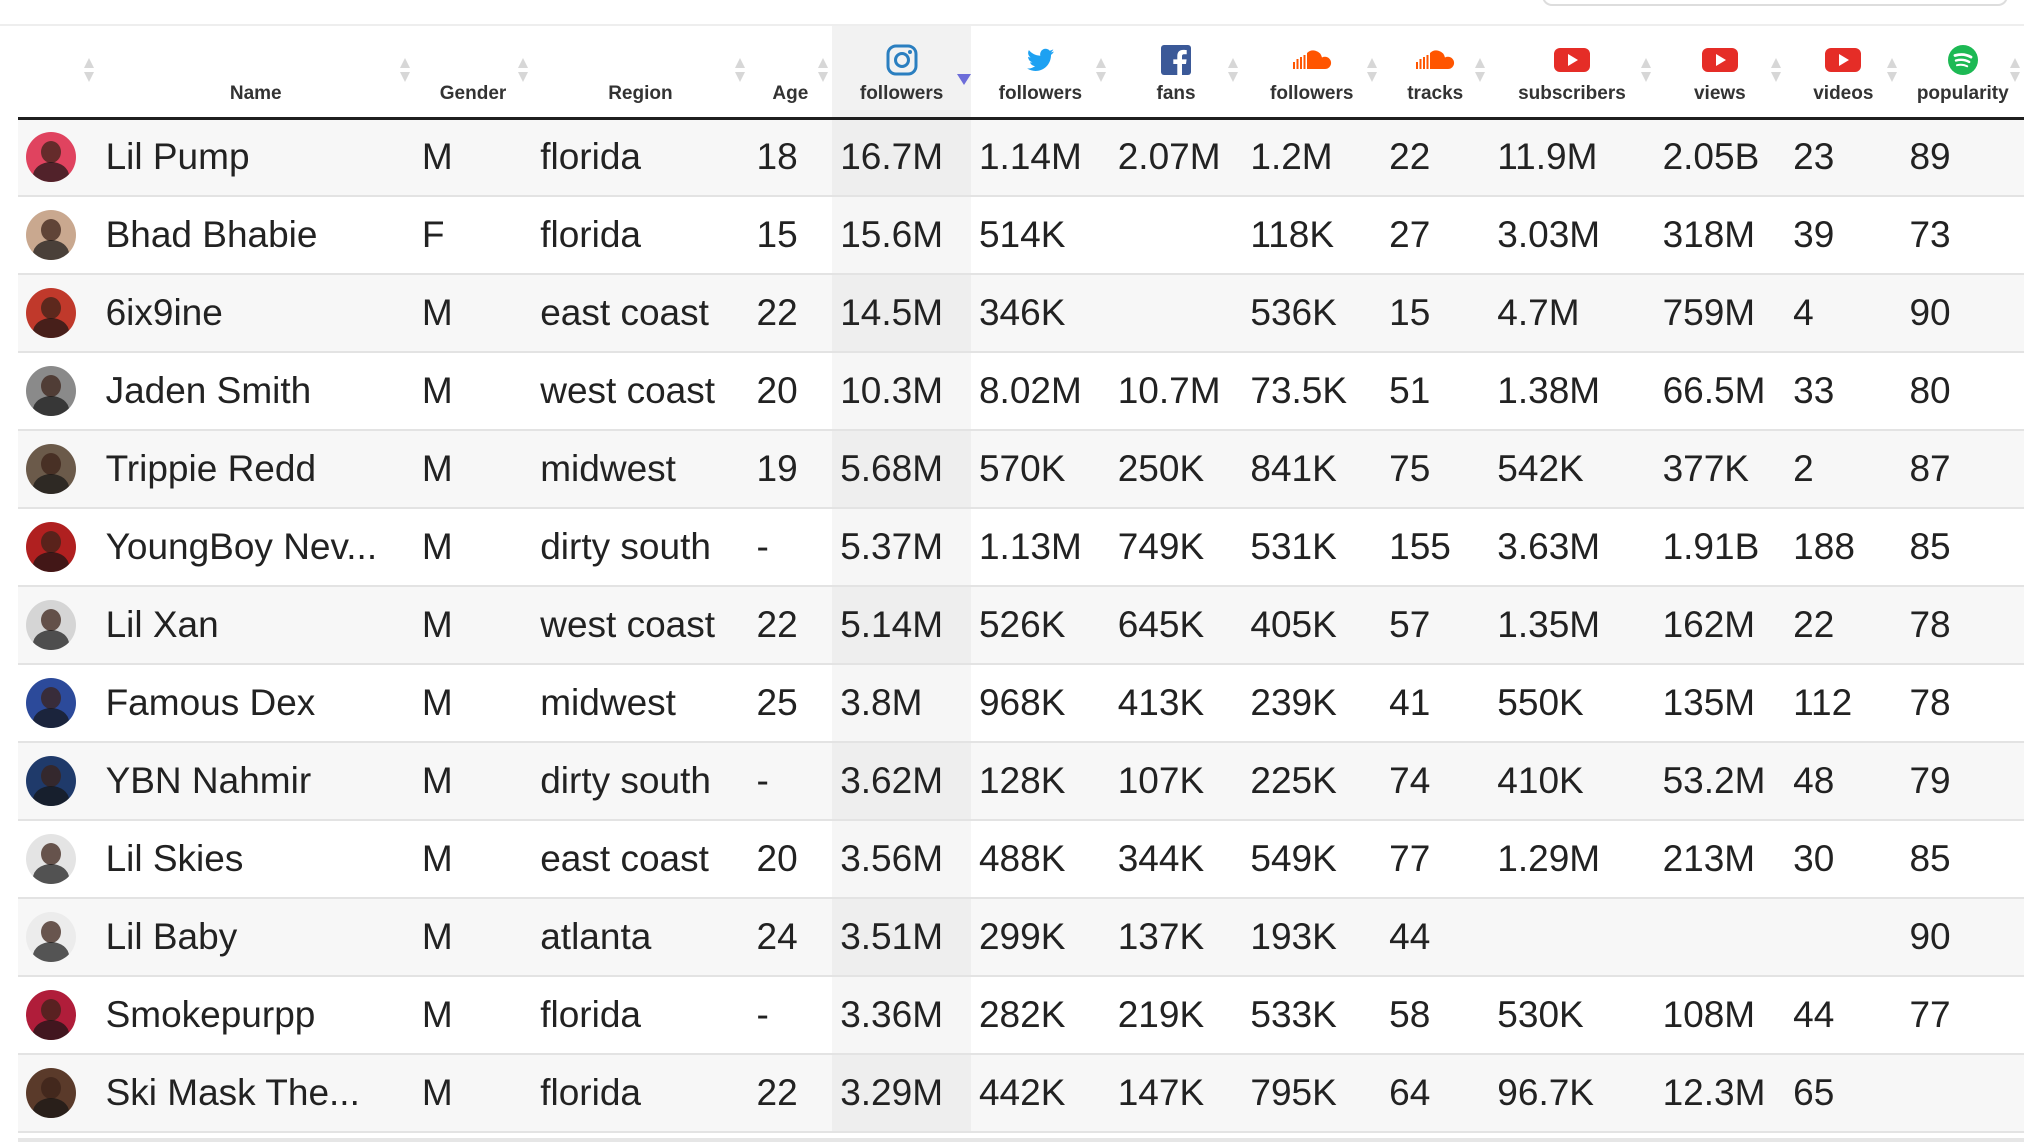 This screenshot has height=1142, width=2024. Describe the element at coordinates (1843, 73) in the screenshot. I see `column-header-yt_videos: videos` at that location.